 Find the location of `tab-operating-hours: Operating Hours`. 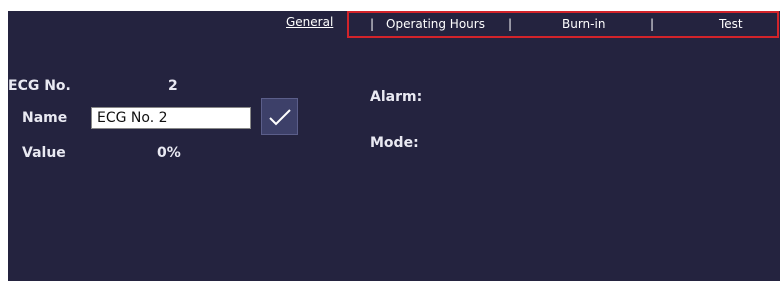

tab-operating-hours: Operating Hours is located at coordinates (435, 24).